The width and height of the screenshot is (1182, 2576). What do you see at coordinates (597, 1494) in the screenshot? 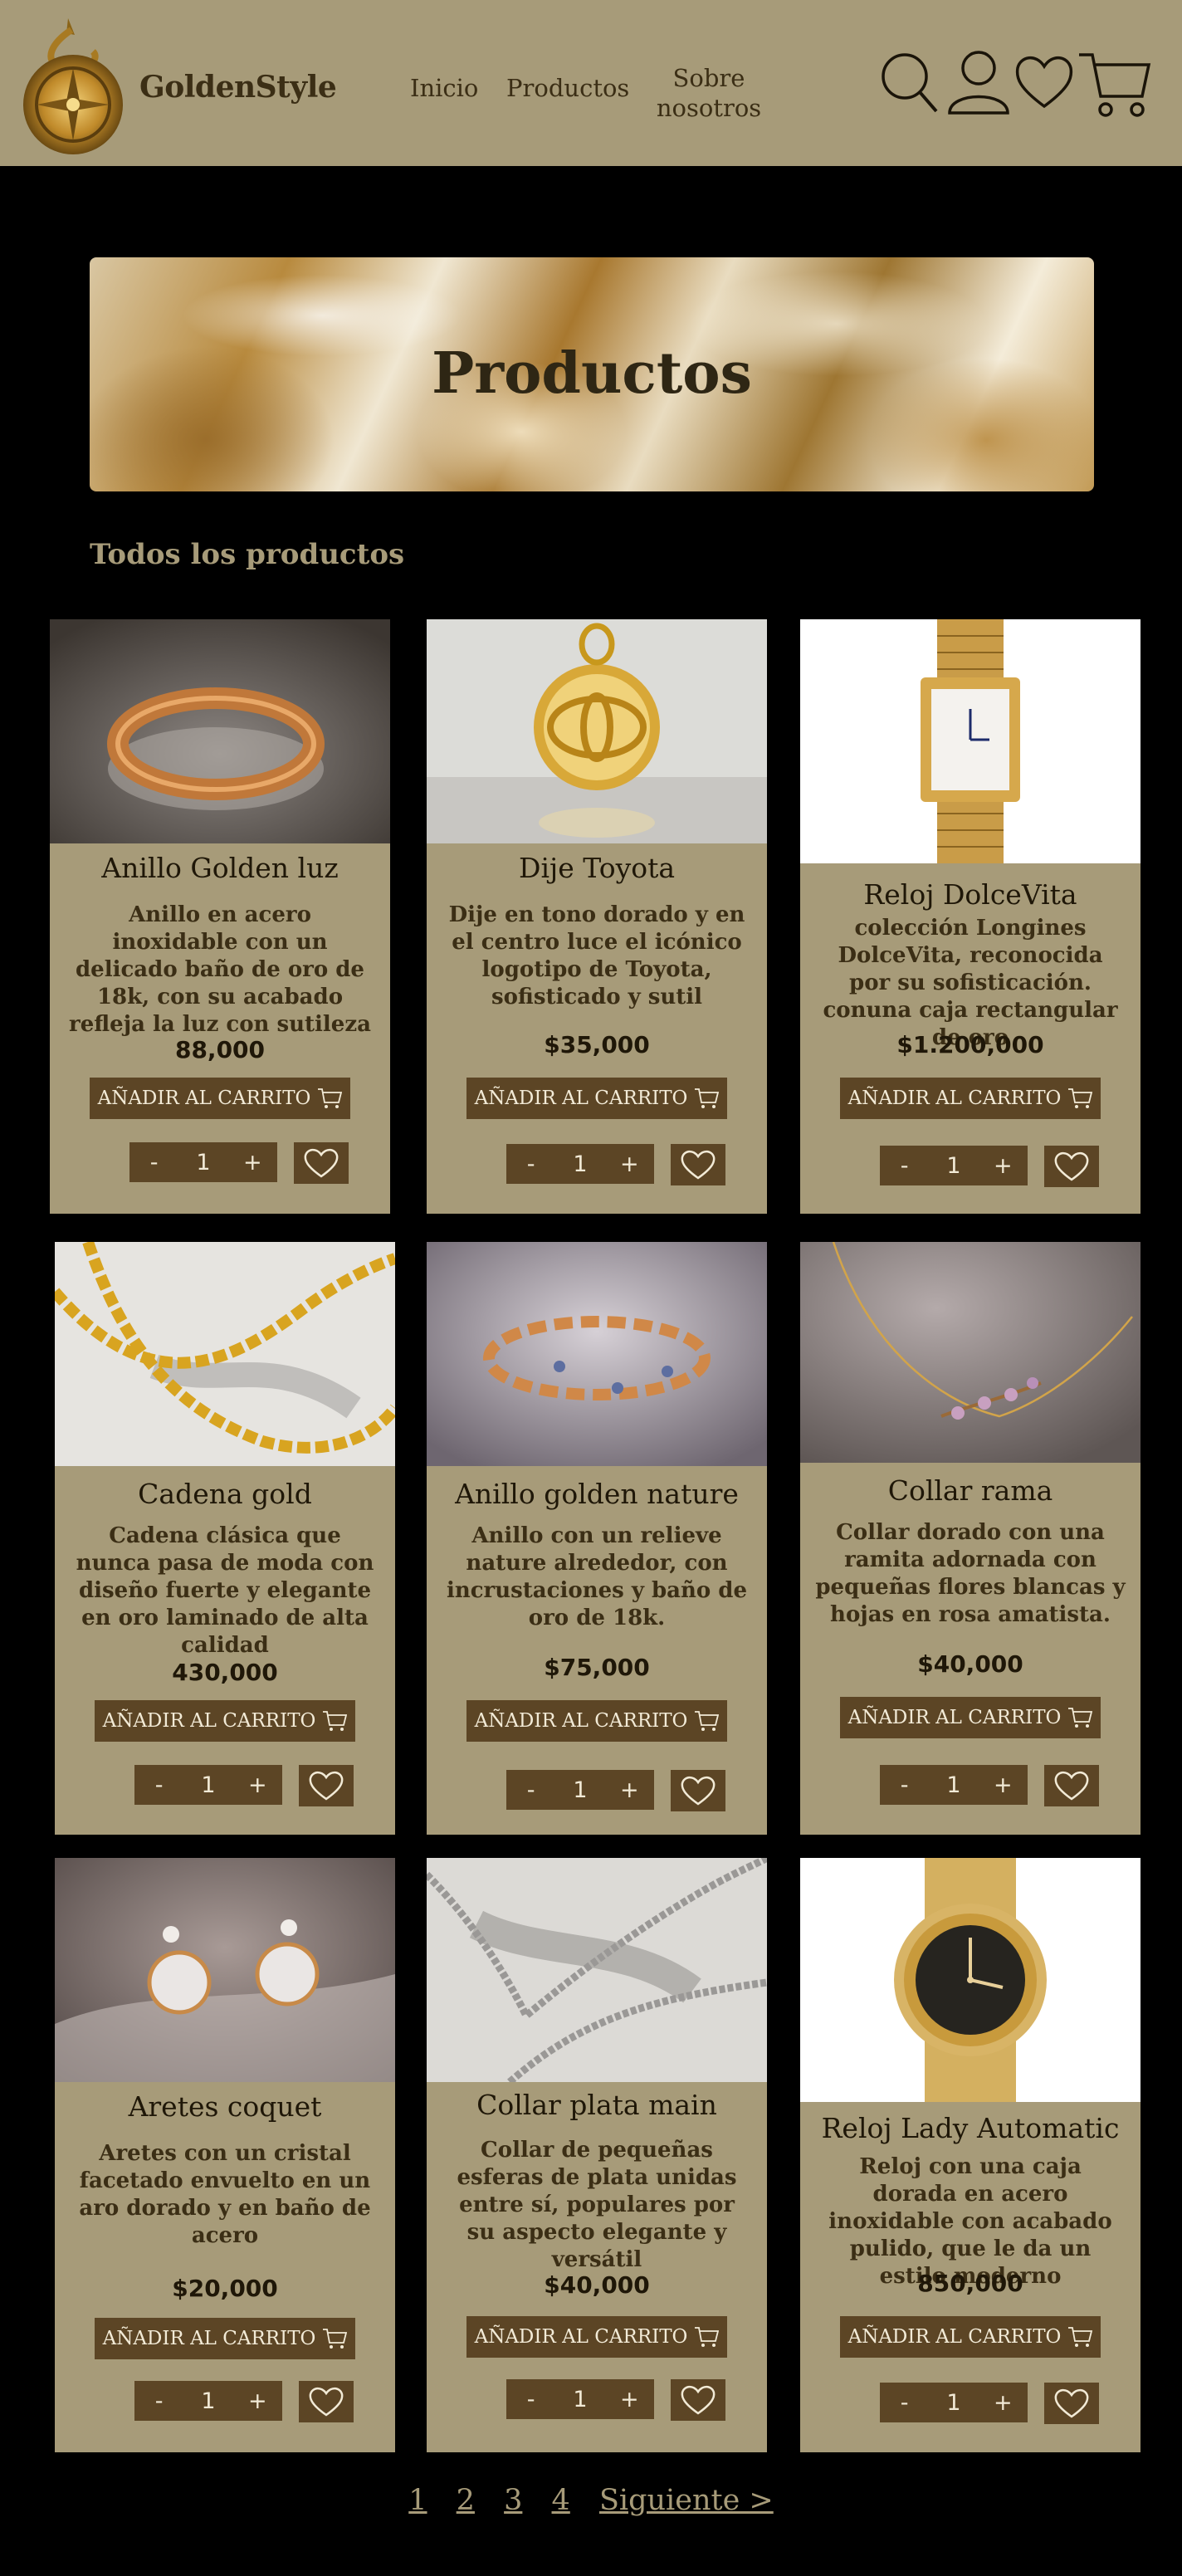
I see `product-name: Anillo golden nature` at bounding box center [597, 1494].